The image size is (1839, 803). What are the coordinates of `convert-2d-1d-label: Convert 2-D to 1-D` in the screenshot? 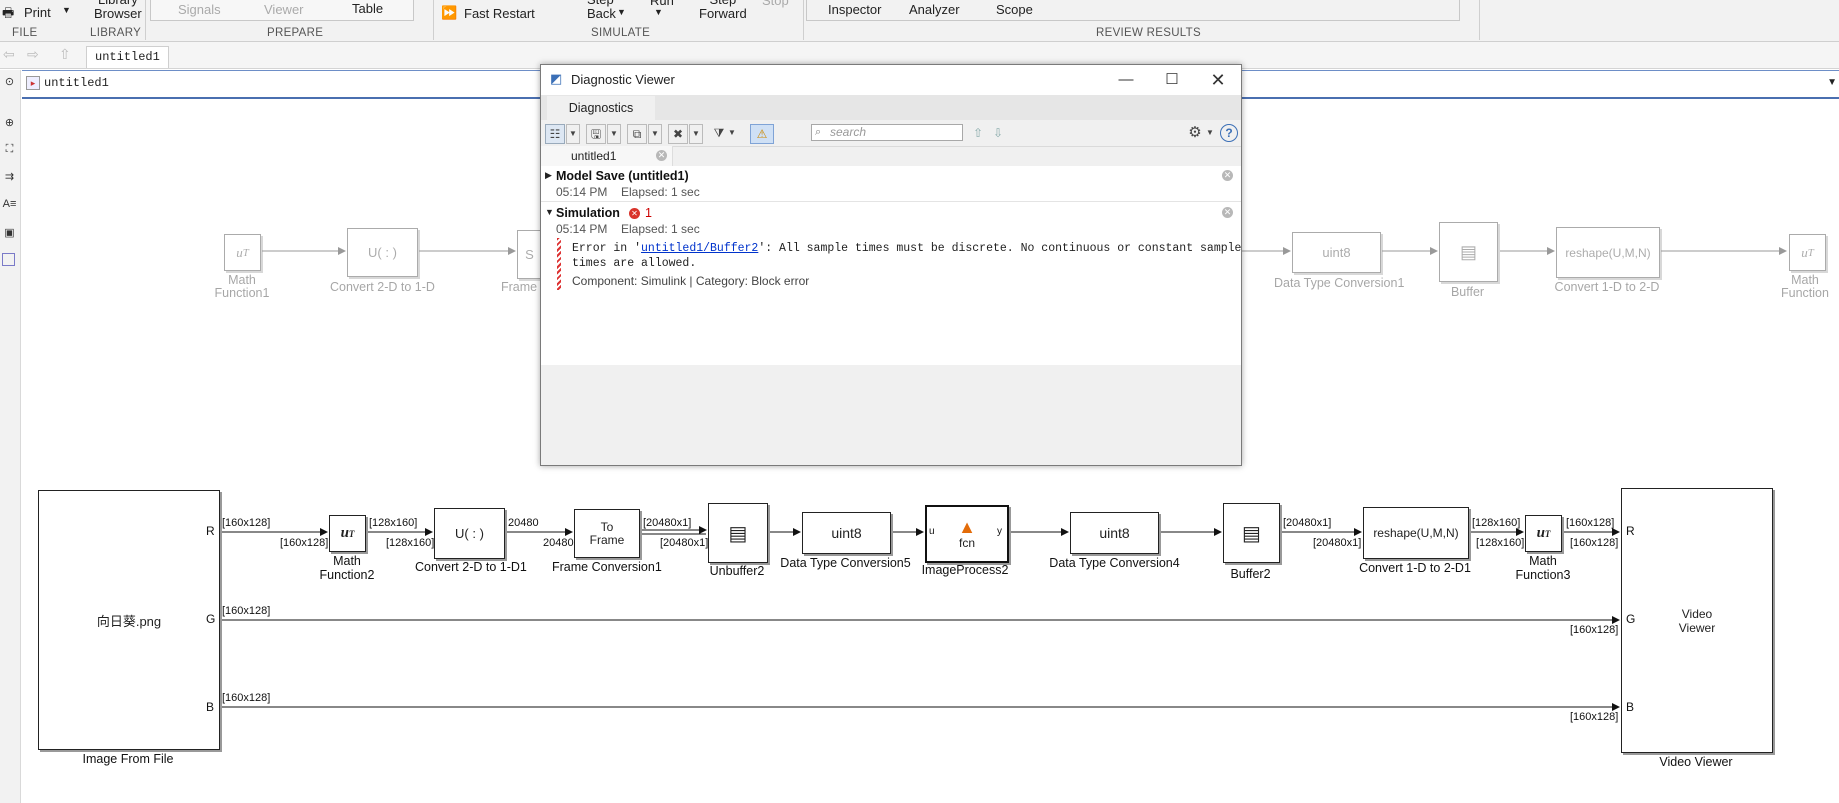 It's located at (382, 287).